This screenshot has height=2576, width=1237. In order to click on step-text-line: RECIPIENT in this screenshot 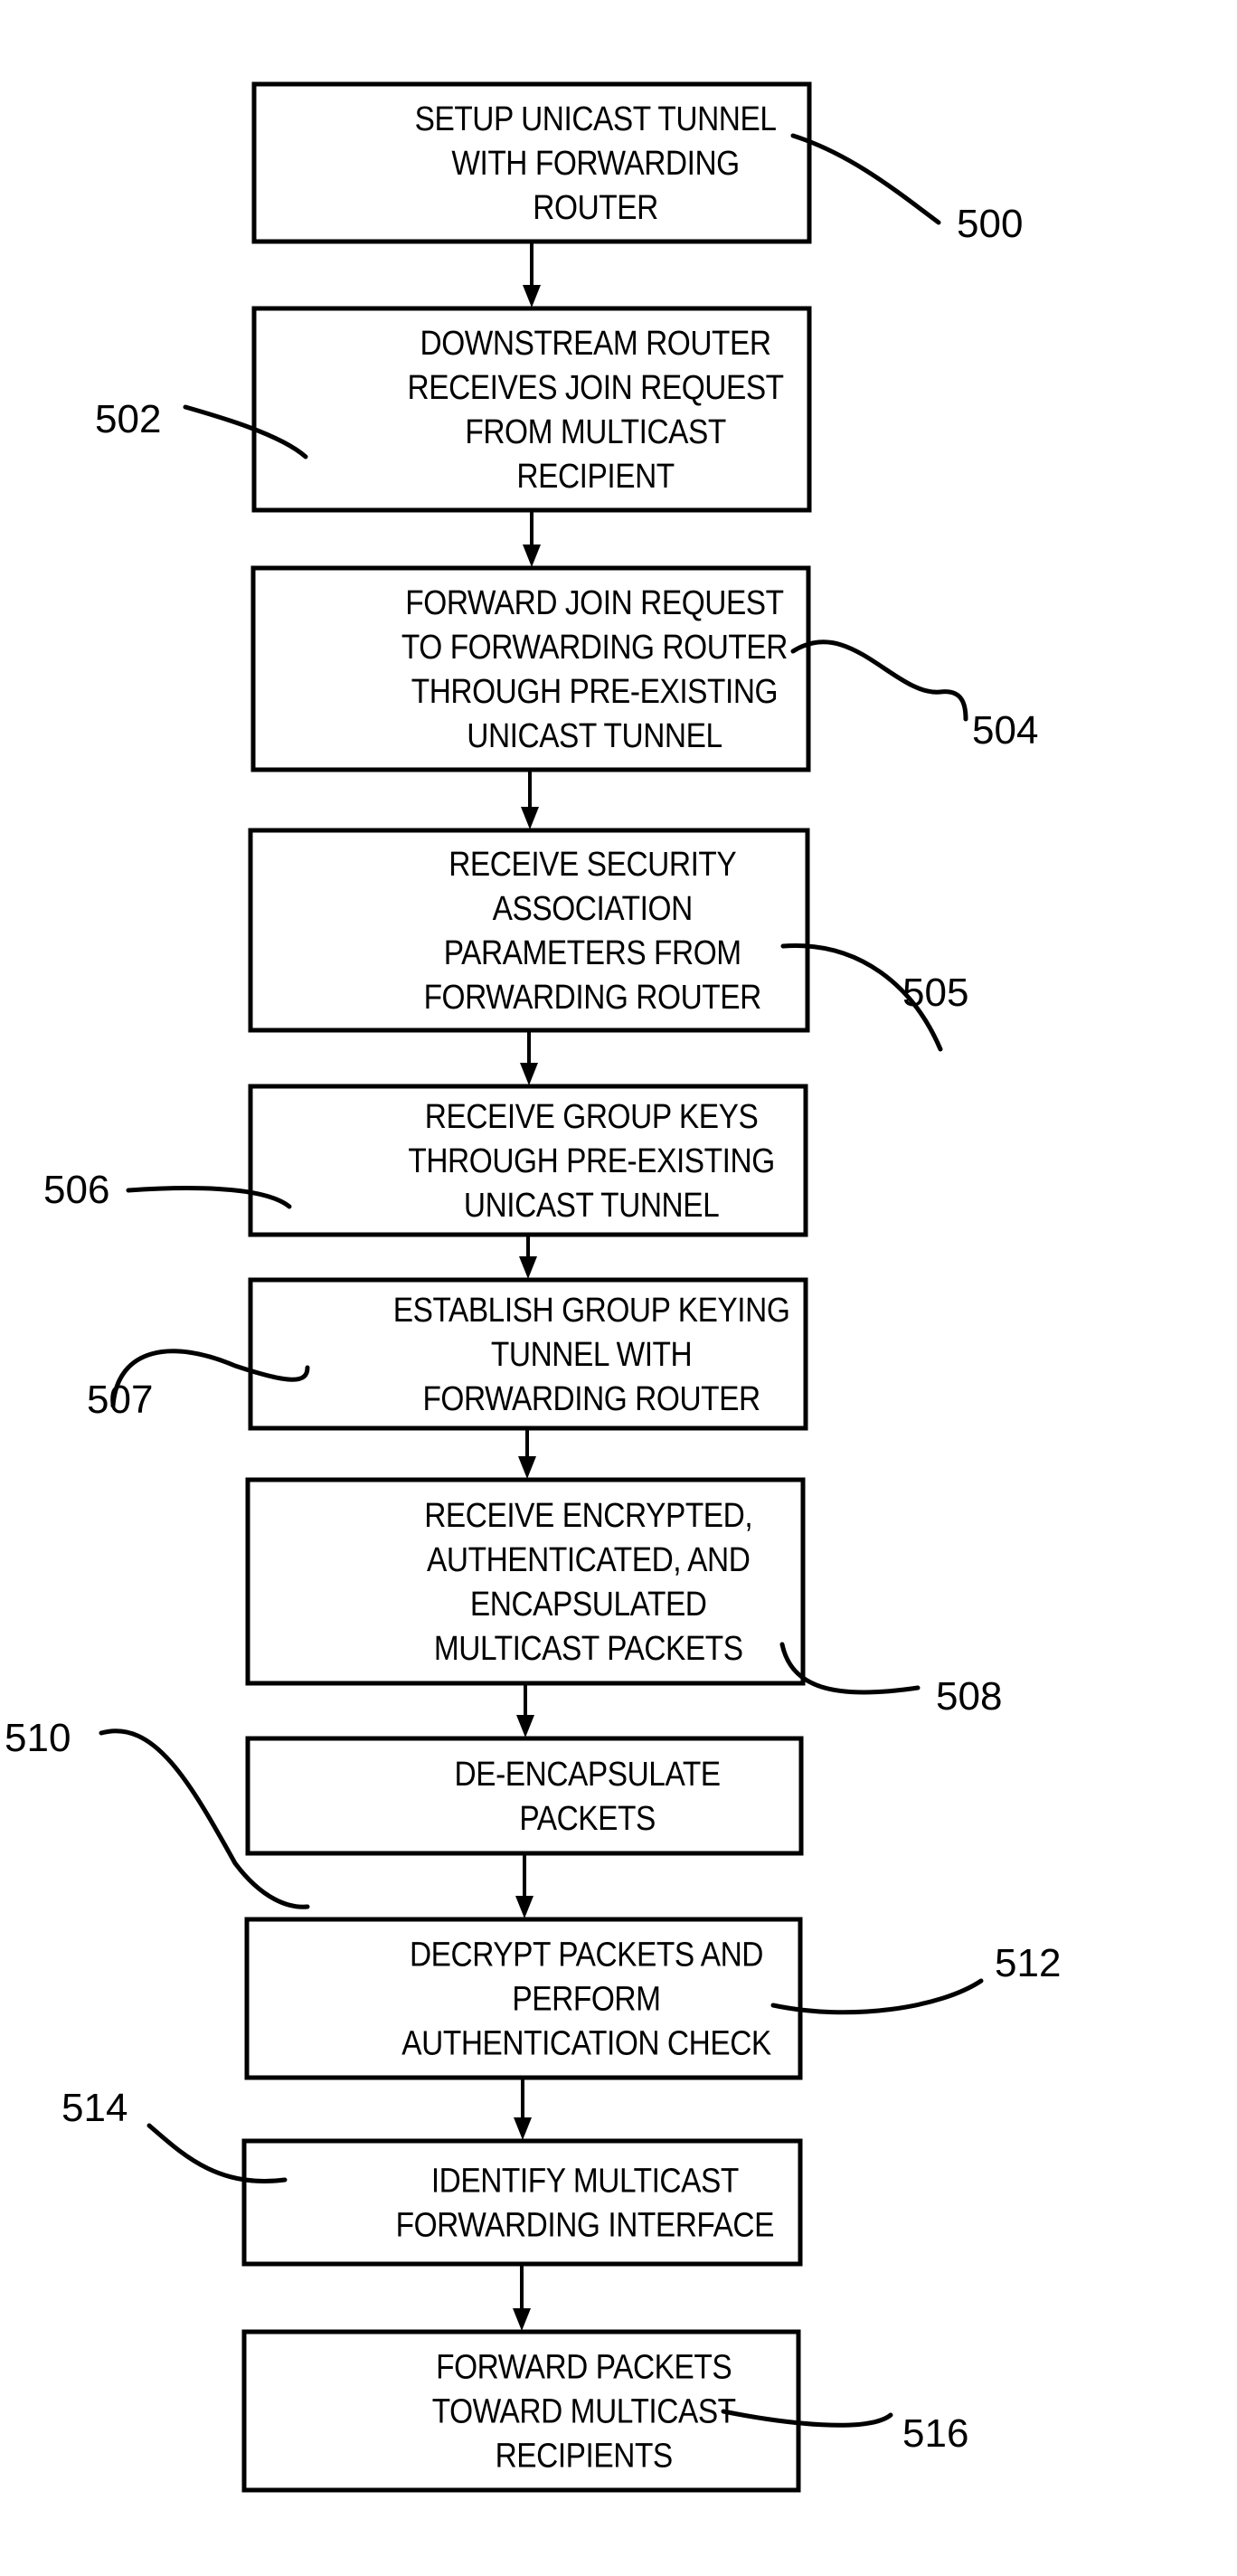, I will do `click(596, 476)`.